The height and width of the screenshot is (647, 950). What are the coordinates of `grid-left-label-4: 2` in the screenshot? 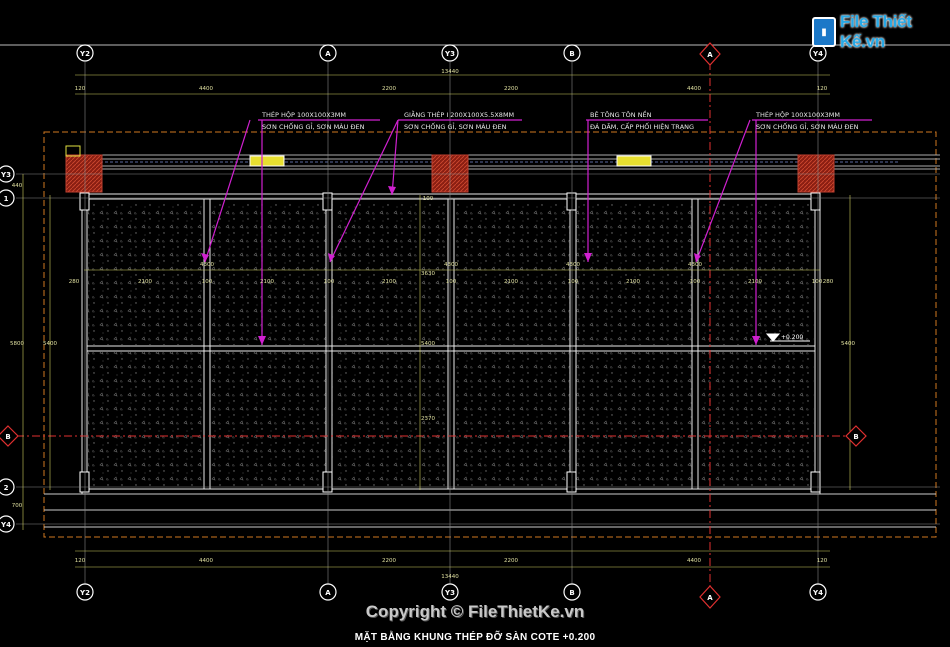 It's located at (6, 488).